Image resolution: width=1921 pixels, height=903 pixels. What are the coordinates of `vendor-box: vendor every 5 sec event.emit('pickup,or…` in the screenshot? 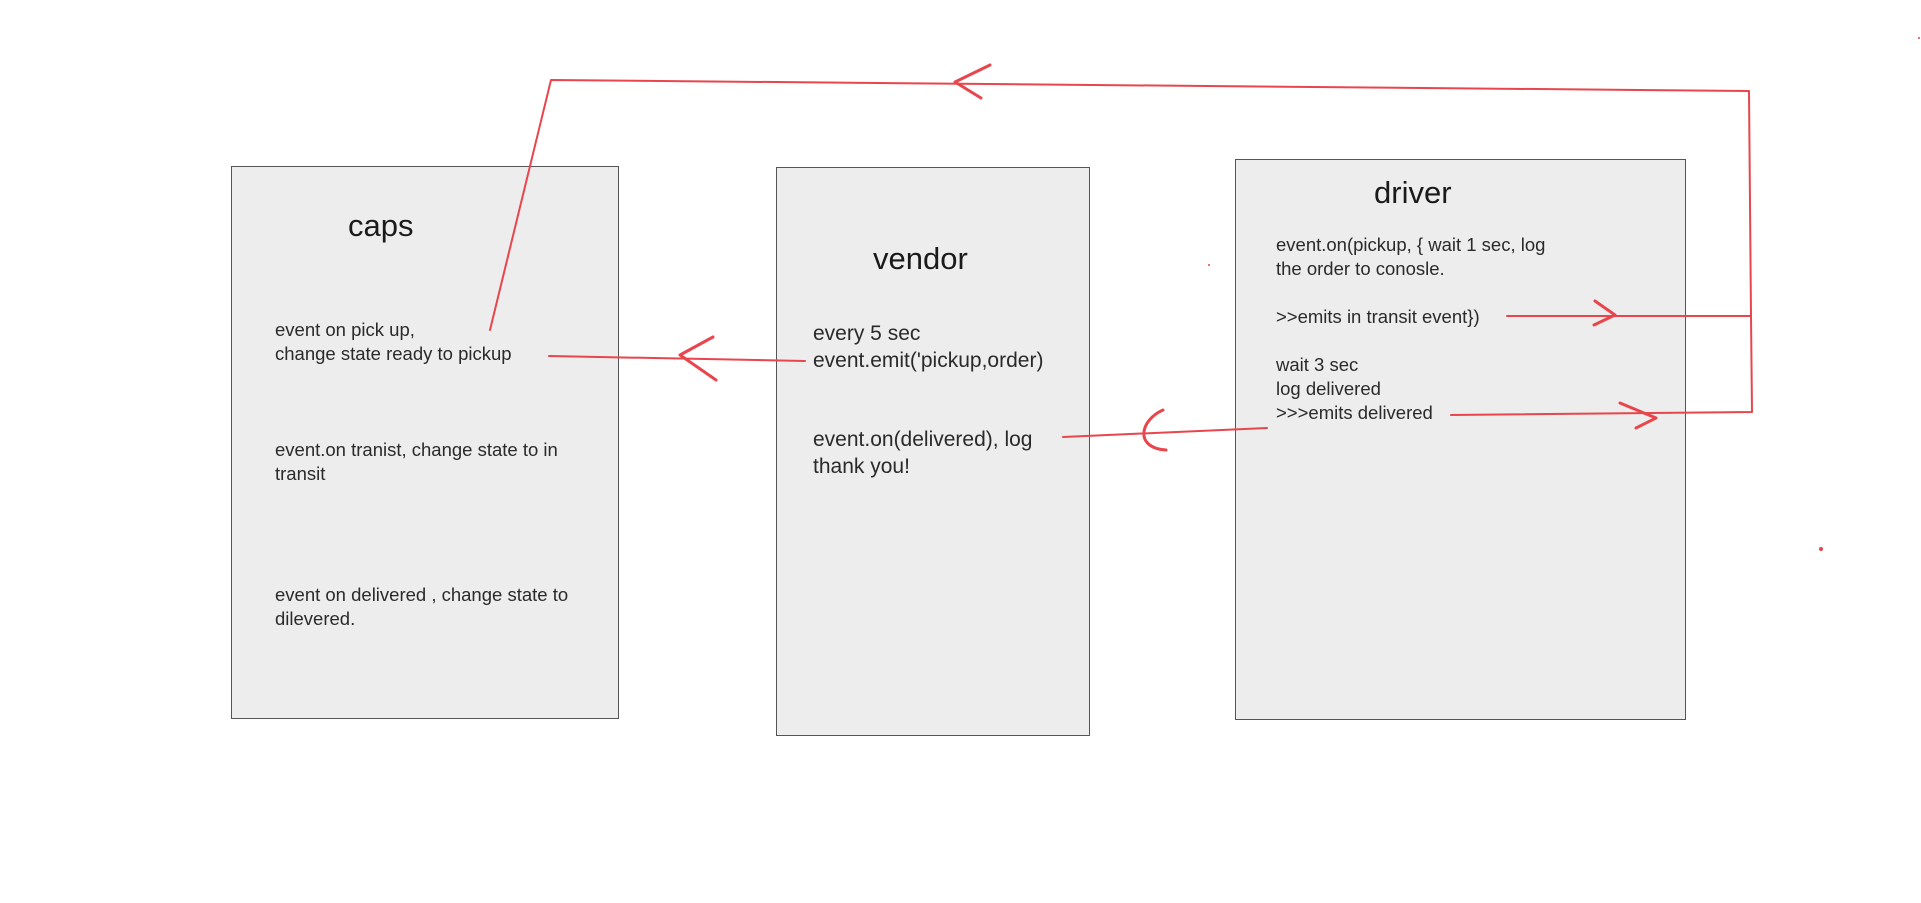 It's located at (933, 451).